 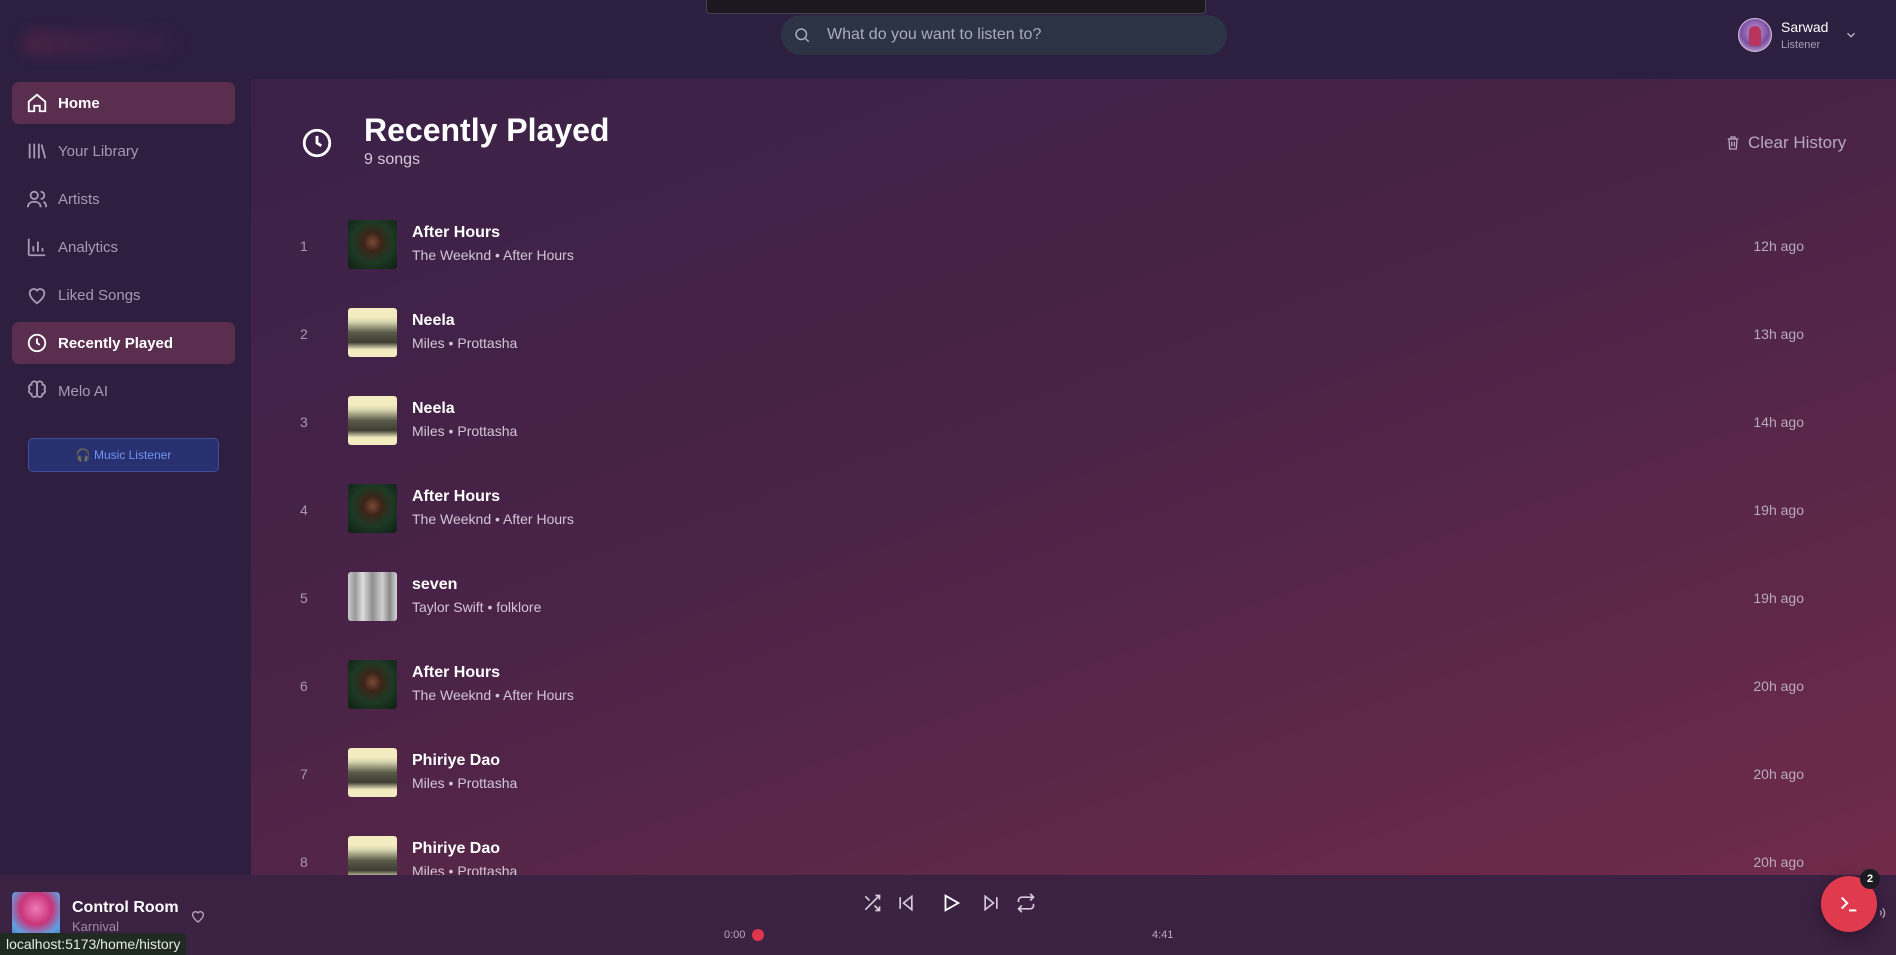 What do you see at coordinates (1778, 246) in the screenshot?
I see `played-time: 12h ago` at bounding box center [1778, 246].